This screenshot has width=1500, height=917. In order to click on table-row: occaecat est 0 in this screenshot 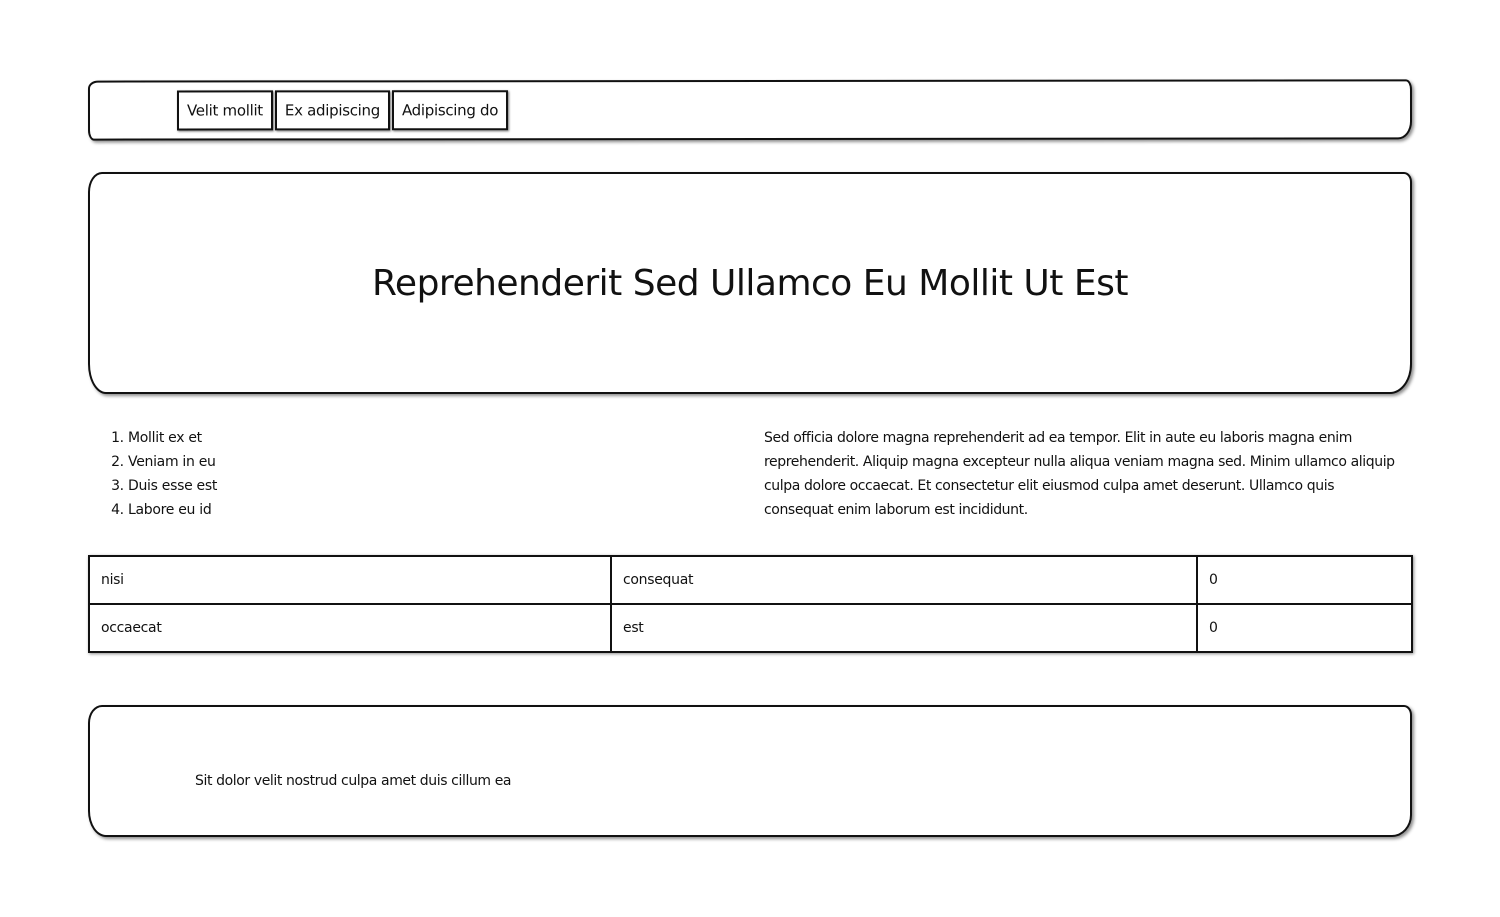, I will do `click(750, 628)`.